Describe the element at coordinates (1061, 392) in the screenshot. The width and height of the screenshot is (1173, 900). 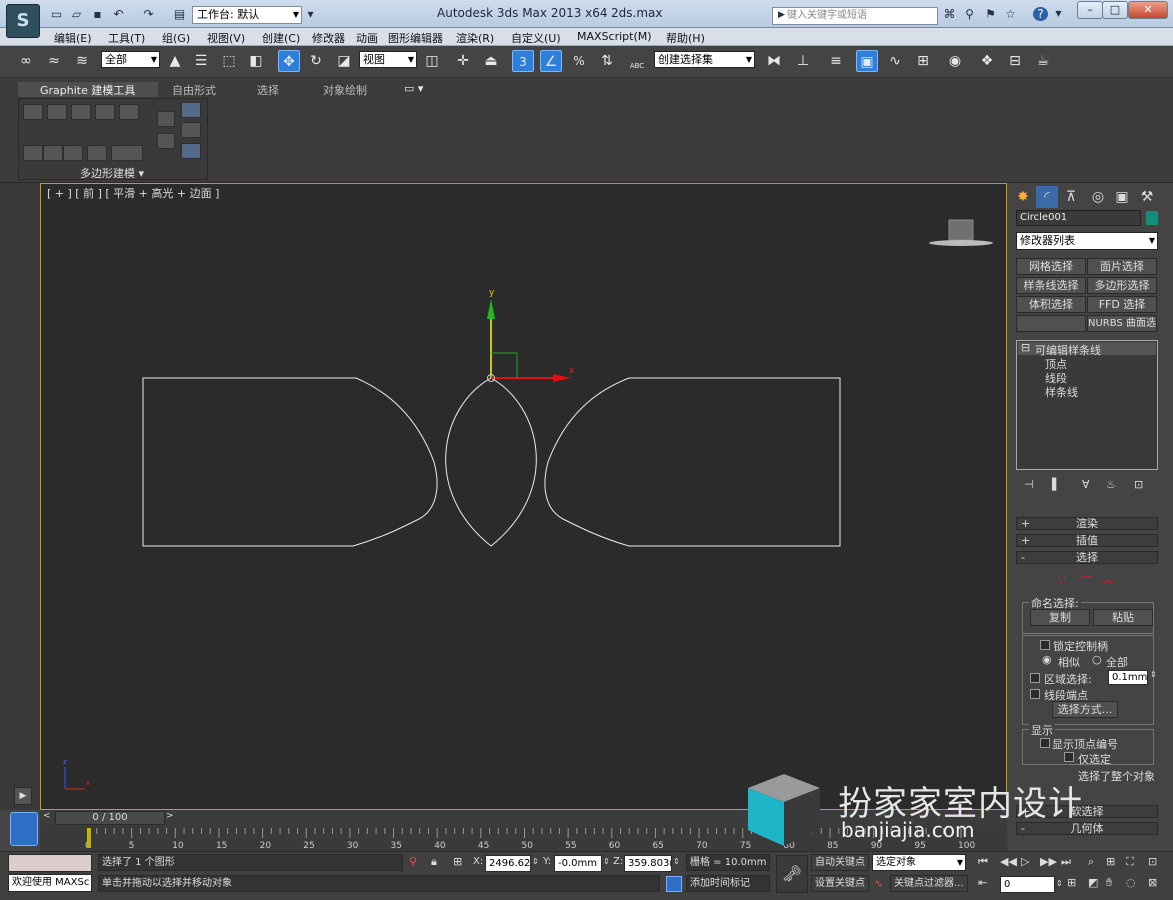
I see `stack-spline: 样条线` at that location.